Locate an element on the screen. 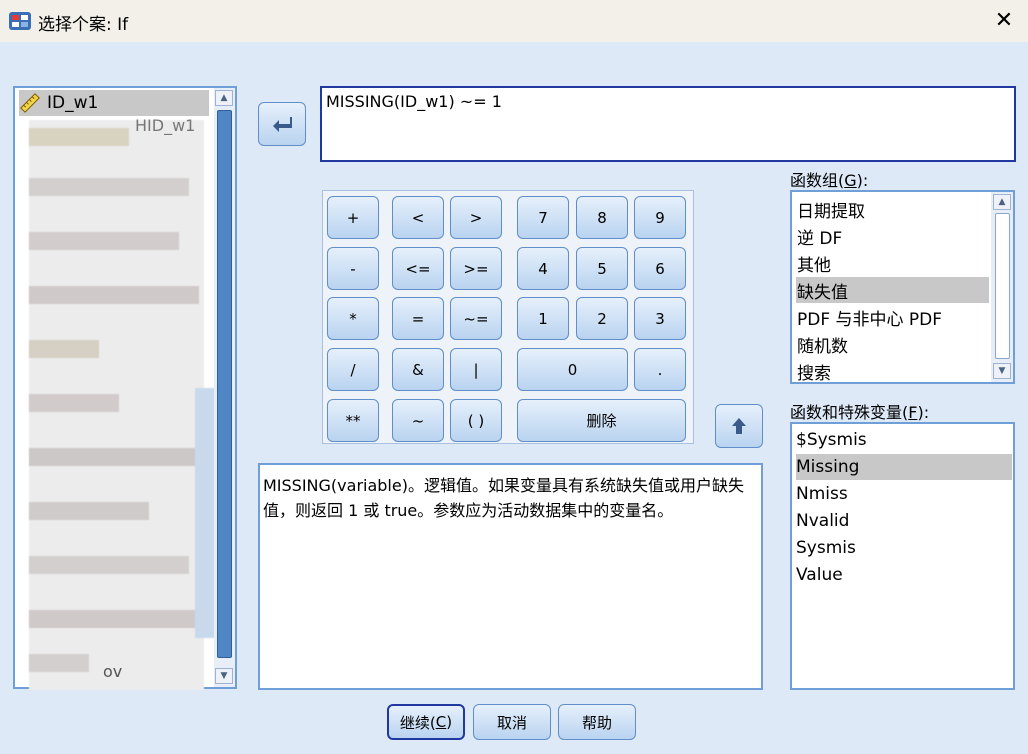 The height and width of the screenshot is (754, 1028). function-item: Nvalid is located at coordinates (904, 521).